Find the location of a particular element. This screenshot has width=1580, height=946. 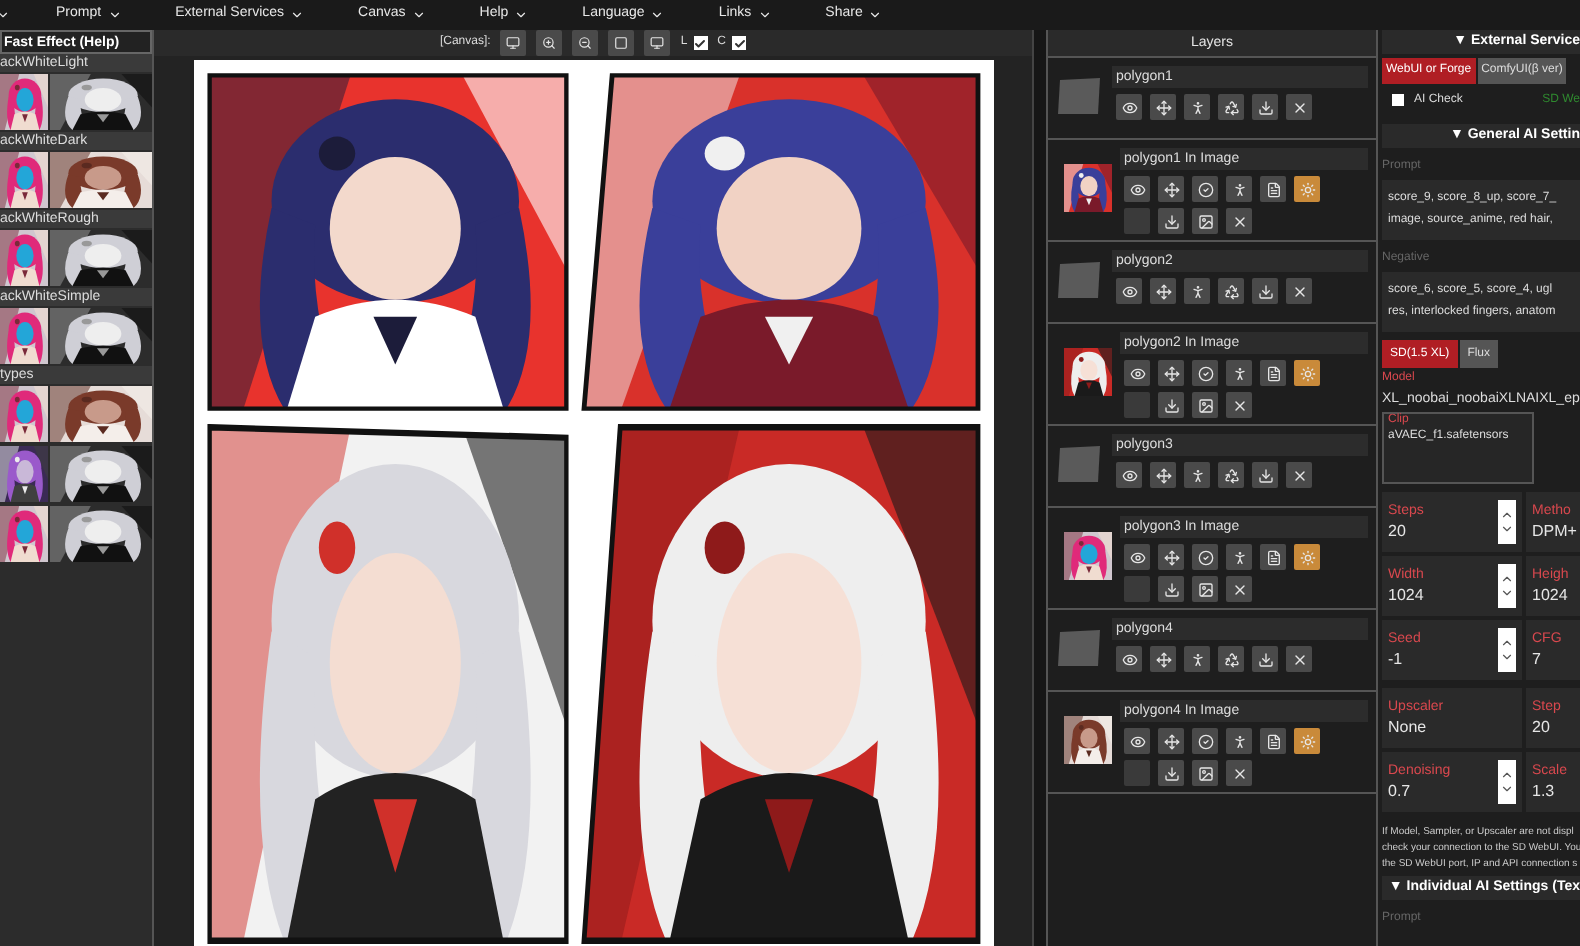

frame-icon is located at coordinates (621, 43).